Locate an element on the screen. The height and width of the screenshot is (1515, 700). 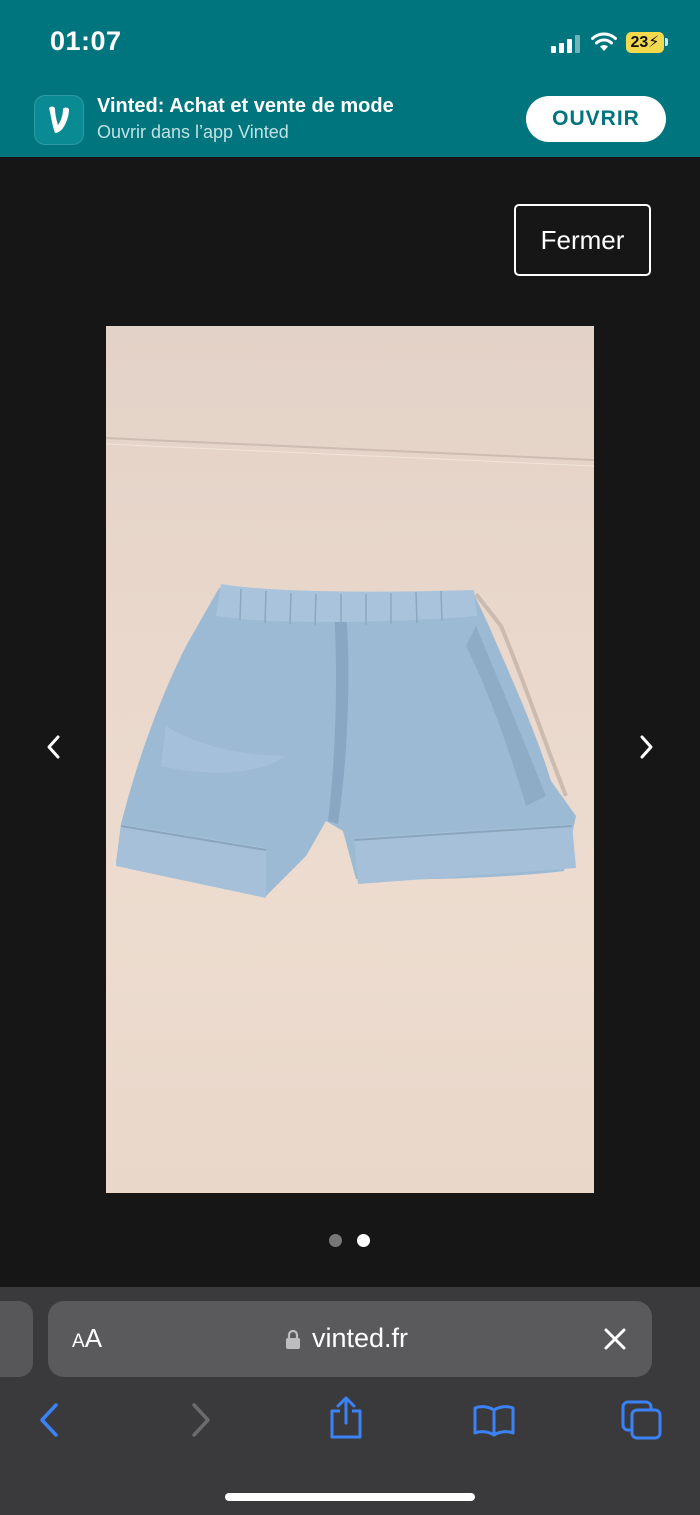
bookmarks-icon is located at coordinates (494, 1420).